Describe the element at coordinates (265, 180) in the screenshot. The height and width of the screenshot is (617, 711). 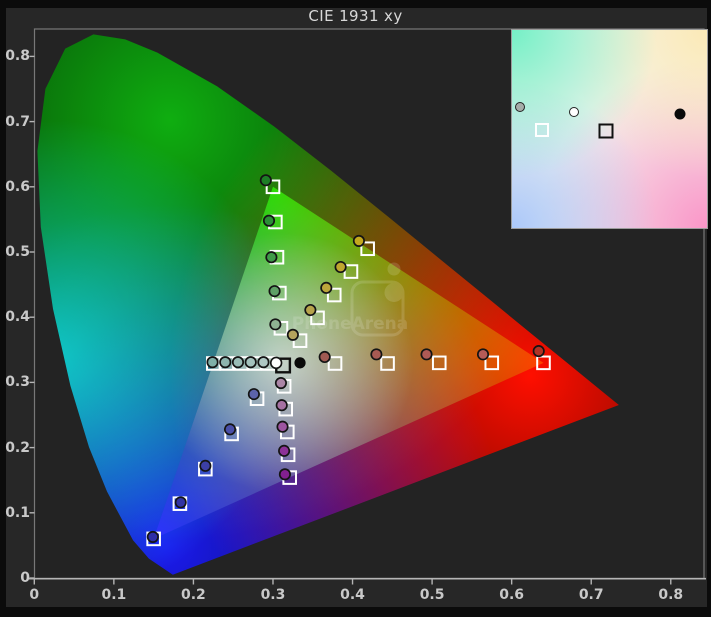
I see `green-sweep-measured-100%` at that location.